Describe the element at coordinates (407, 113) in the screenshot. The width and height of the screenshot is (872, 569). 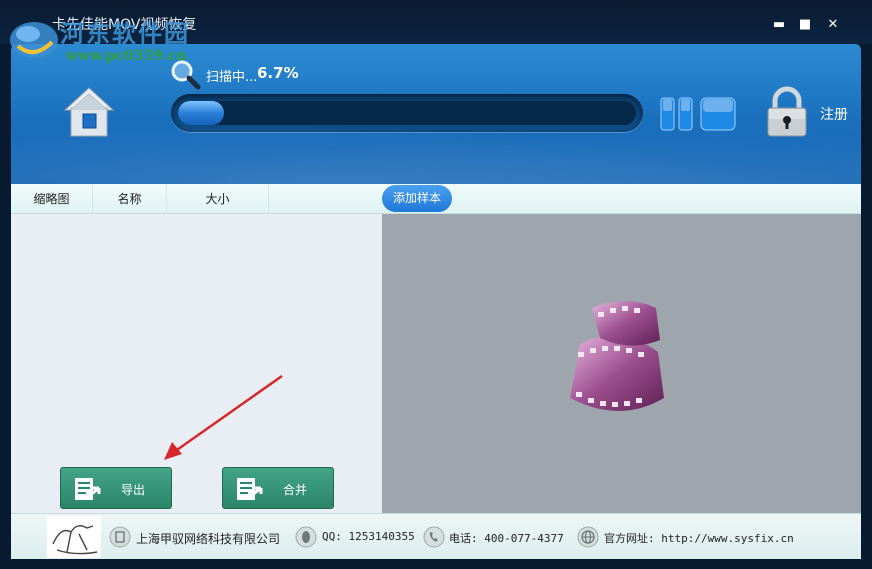
I see `scan-progress-bar` at that location.